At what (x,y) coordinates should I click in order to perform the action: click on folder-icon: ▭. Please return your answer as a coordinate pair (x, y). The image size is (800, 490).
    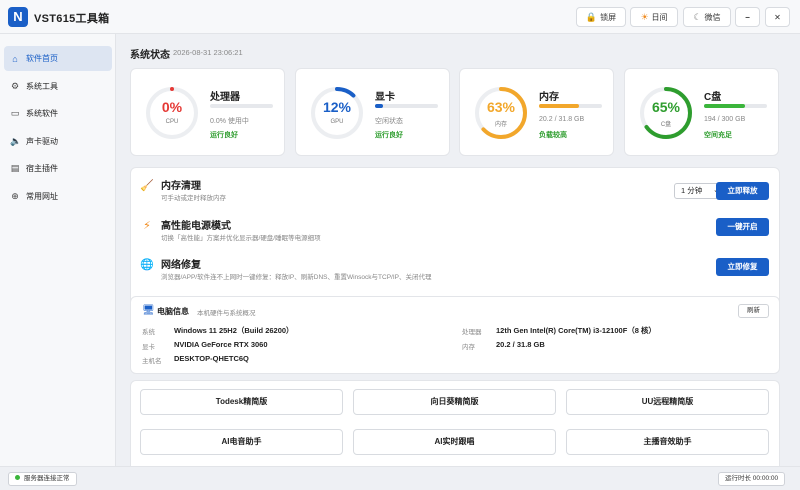
    Looking at the image, I should click on (15, 113).